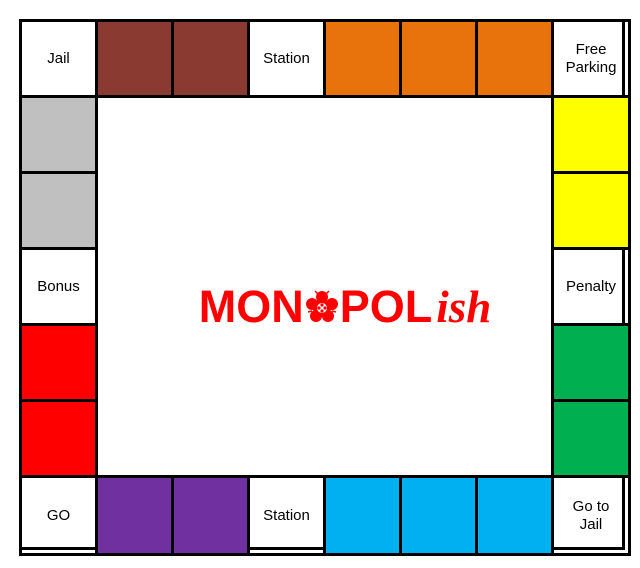  Describe the element at coordinates (591, 506) in the screenshot. I see `go-to-jail-label-line1: Go to` at that location.